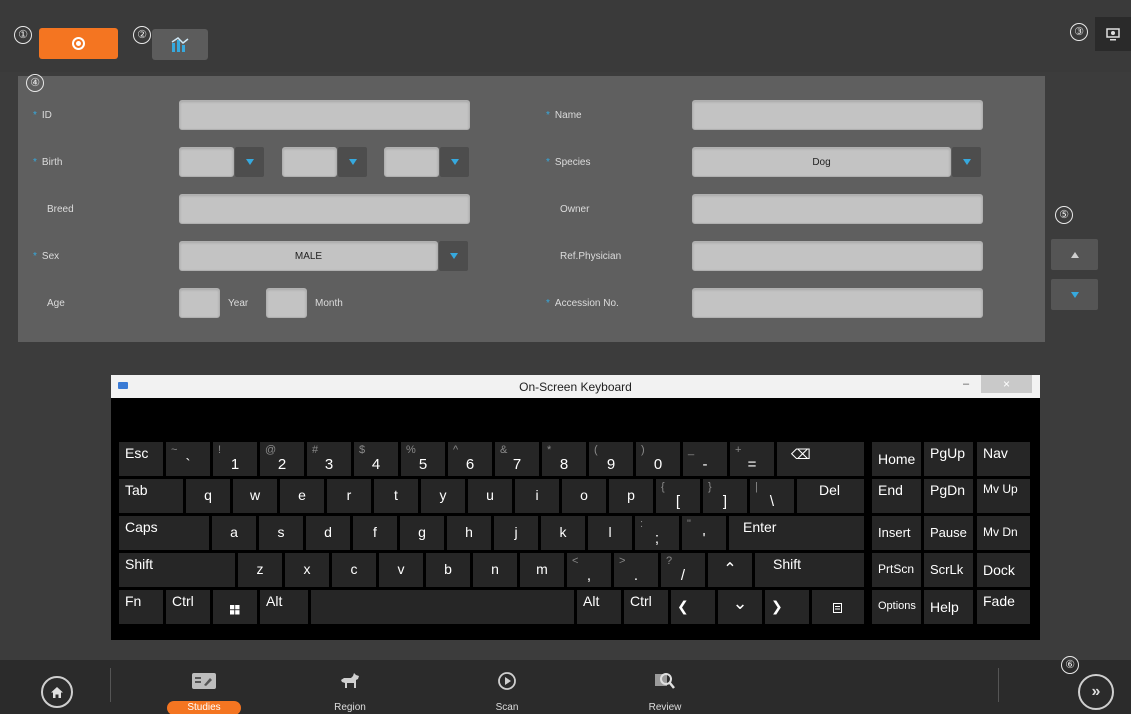 The width and height of the screenshot is (1131, 714). Describe the element at coordinates (896, 459) in the screenshot. I see `key-home: Home` at that location.